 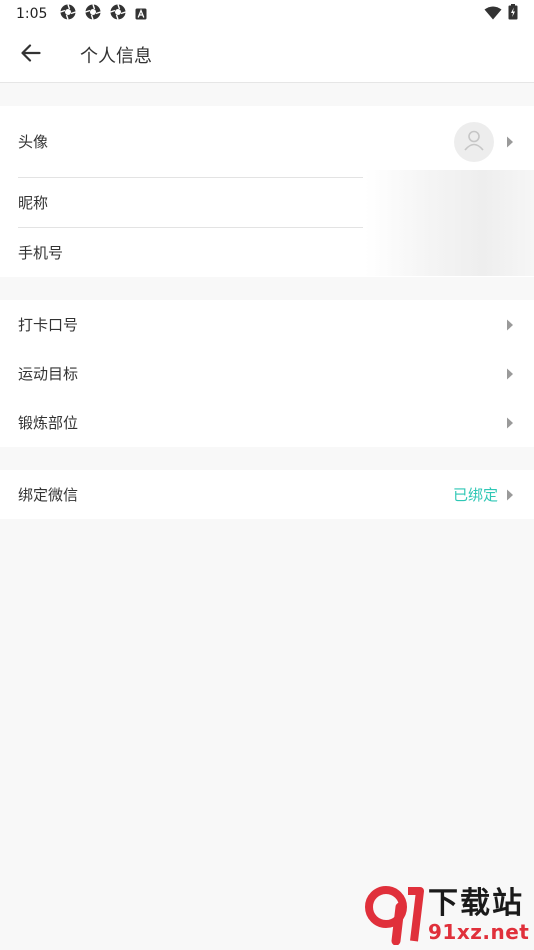 I want to click on avatar-label: 头像, so click(x=33, y=142).